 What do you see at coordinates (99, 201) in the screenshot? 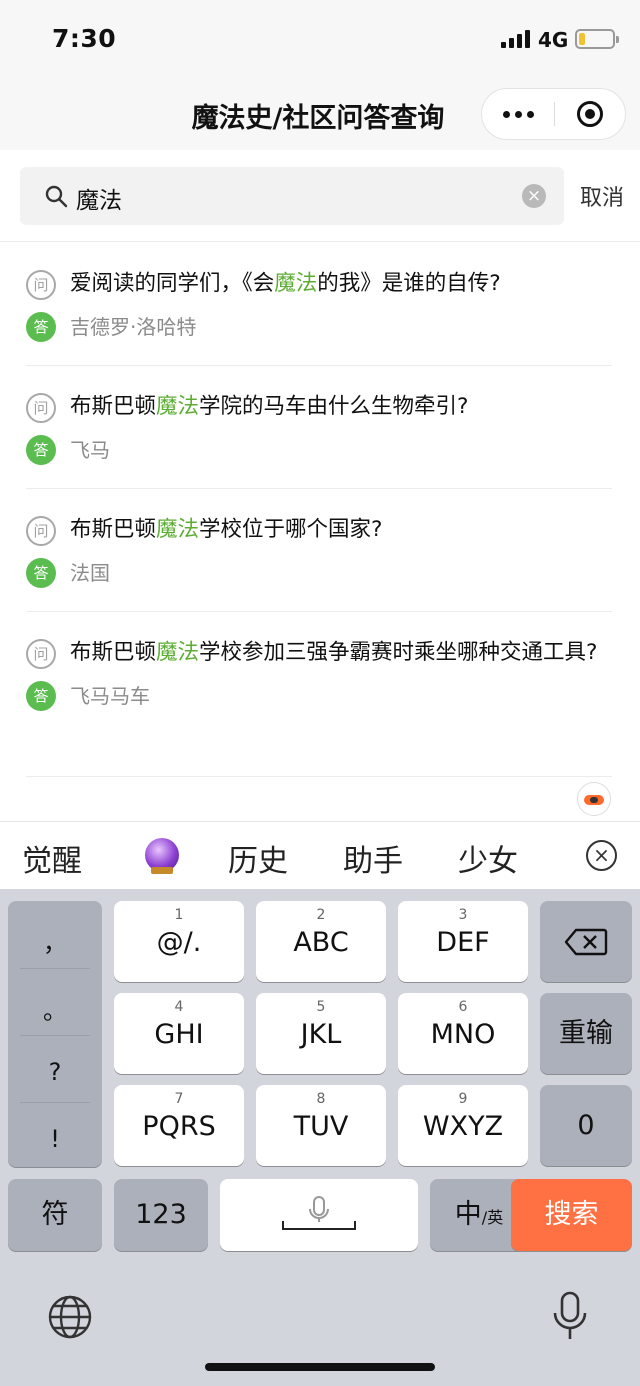
I see `search-query: 魔法` at bounding box center [99, 201].